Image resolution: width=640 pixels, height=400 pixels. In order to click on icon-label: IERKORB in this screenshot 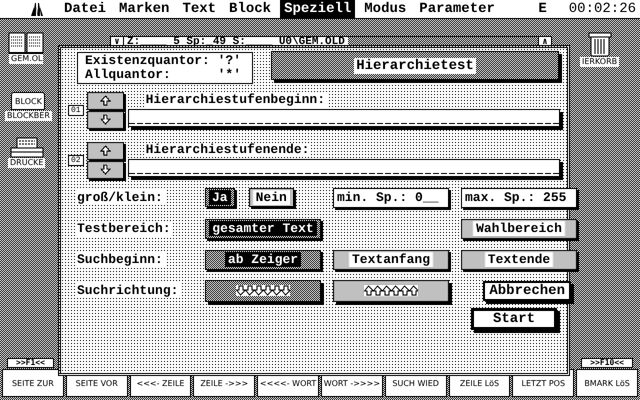, I will do `click(600, 62)`.